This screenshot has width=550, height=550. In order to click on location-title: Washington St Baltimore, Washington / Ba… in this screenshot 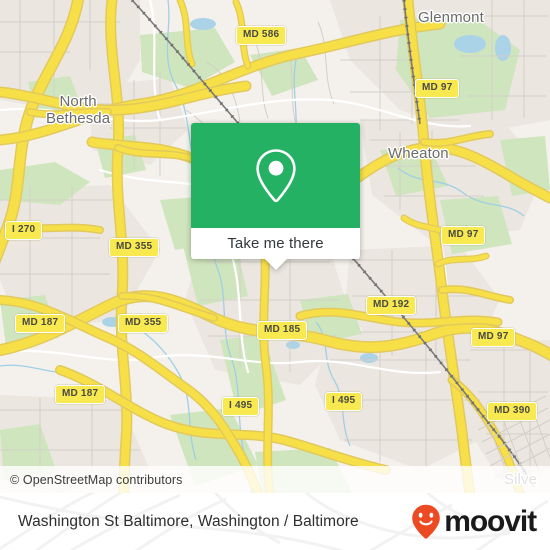, I will do `click(188, 521)`.